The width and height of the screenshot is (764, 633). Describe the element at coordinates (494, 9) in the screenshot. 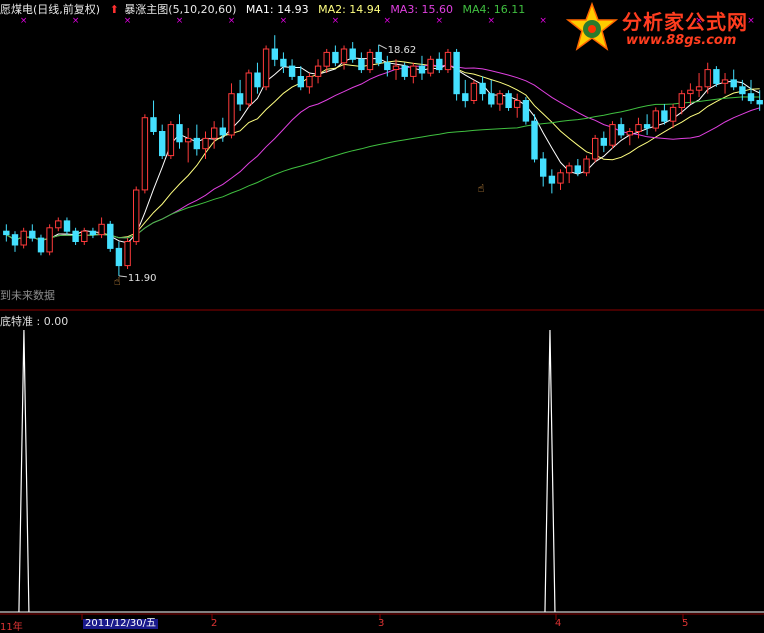

I see `ma4-value: MA4: 16.11` at that location.